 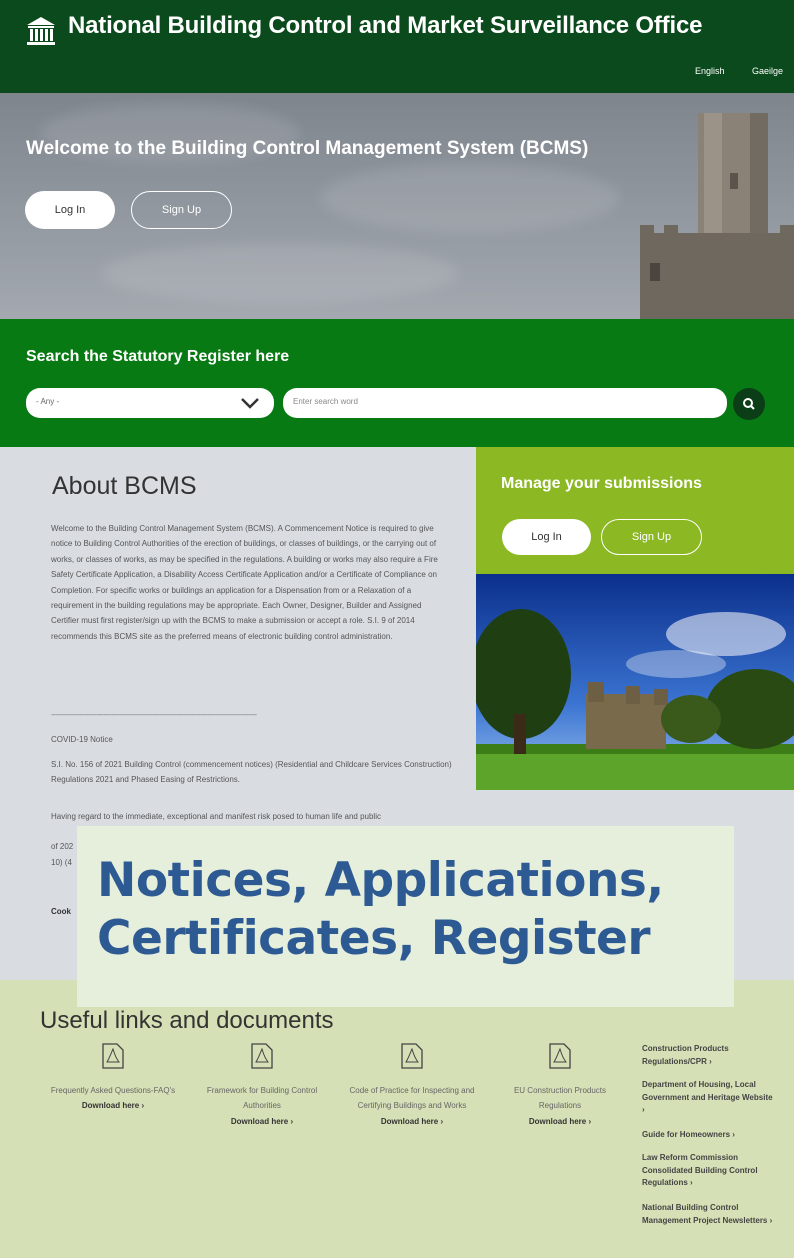 I want to click on castle-landscape-image, so click(x=635, y=682).